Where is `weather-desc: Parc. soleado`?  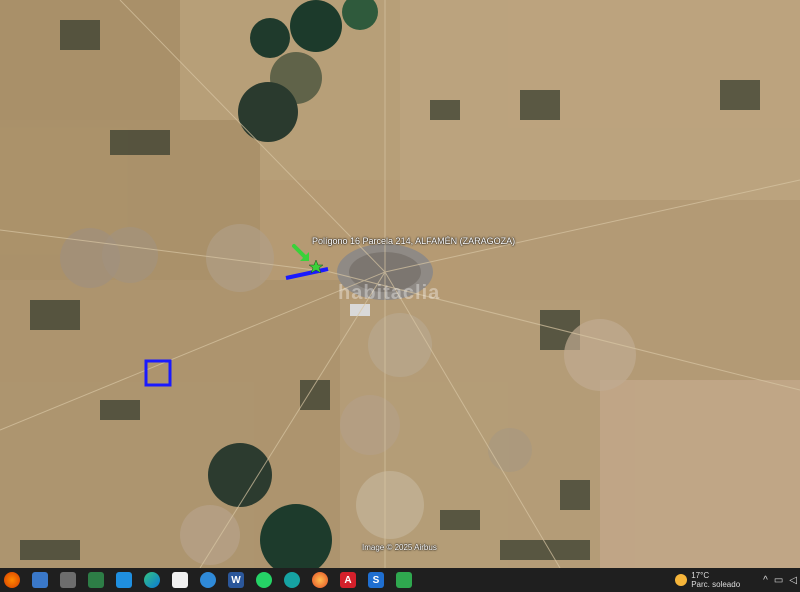
weather-desc: Parc. soleado is located at coordinates (716, 584).